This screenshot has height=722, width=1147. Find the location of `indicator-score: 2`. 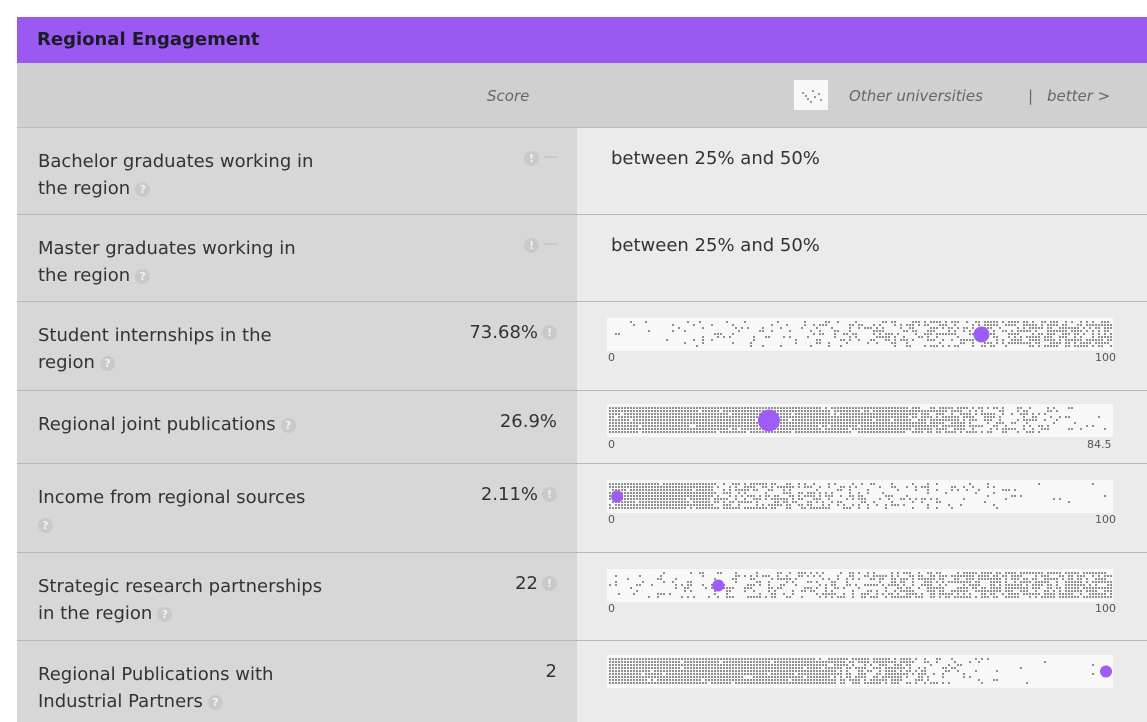

indicator-score: 2 is located at coordinates (551, 671).